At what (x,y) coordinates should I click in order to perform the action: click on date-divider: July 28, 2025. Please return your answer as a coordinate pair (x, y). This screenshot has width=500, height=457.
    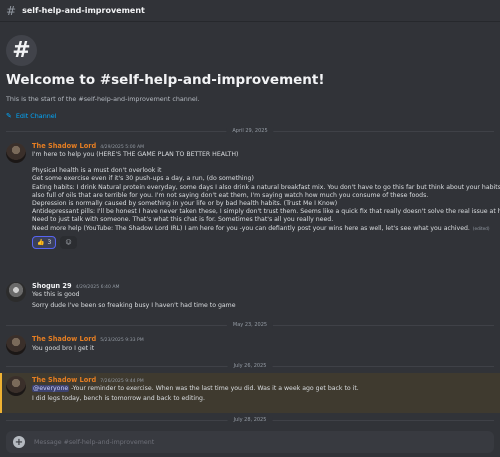
    Looking at the image, I should click on (250, 420).